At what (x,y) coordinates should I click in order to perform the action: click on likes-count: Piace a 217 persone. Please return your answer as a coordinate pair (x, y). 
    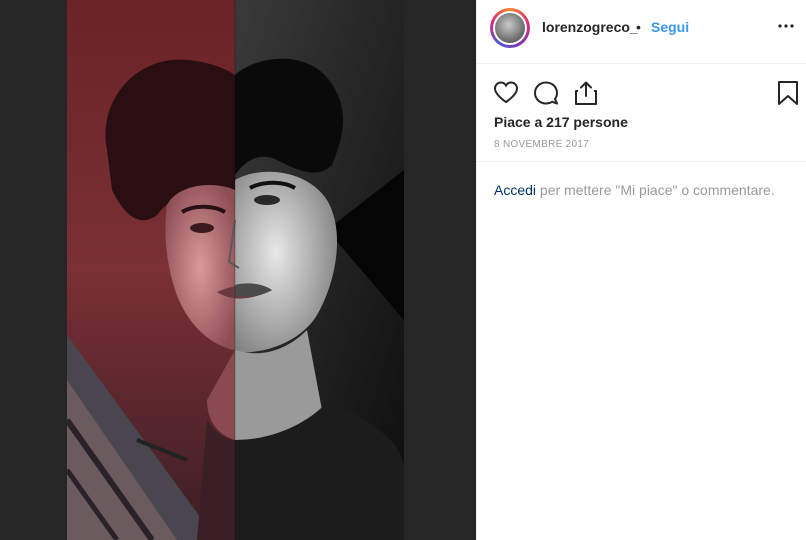
    Looking at the image, I should click on (561, 122).